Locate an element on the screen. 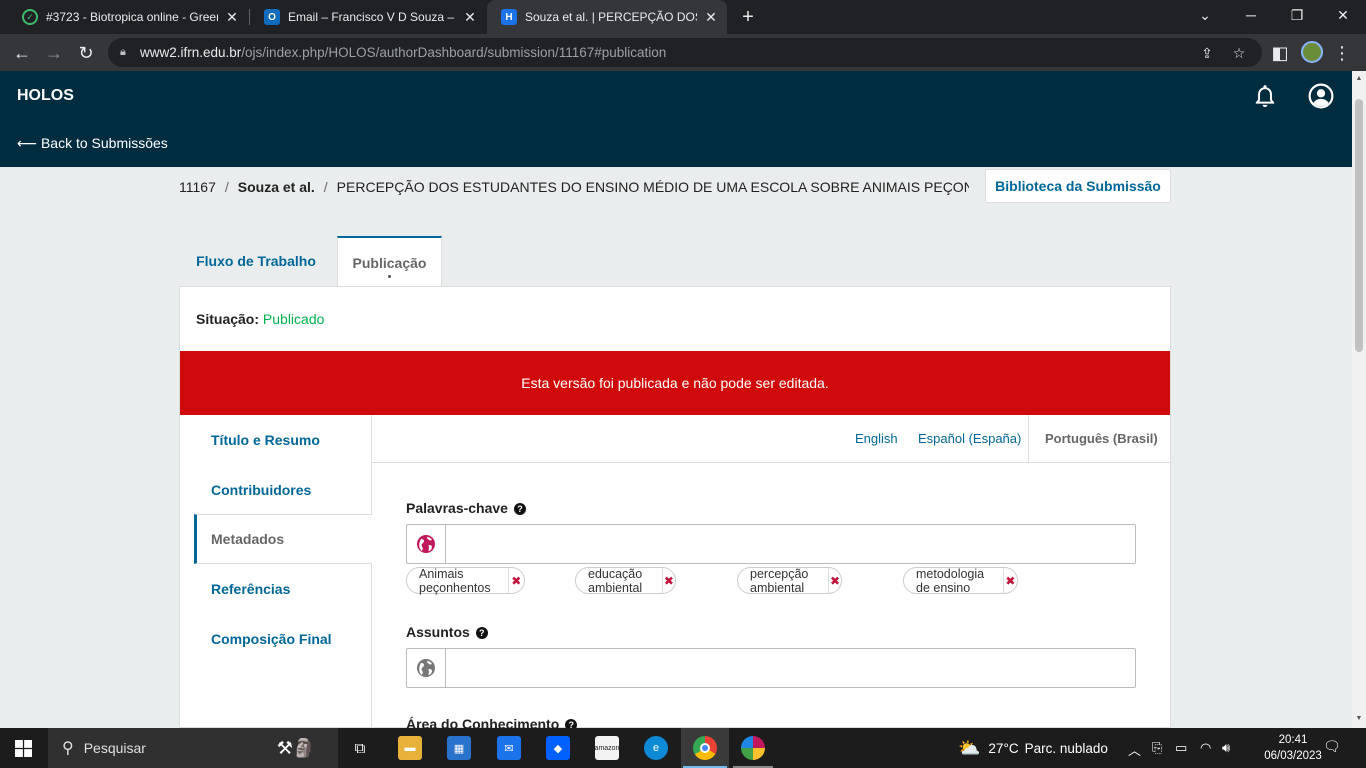 Image resolution: width=1366 pixels, height=768 pixels. keyword-tag-text: metodologia de ensino is located at coordinates (954, 581).